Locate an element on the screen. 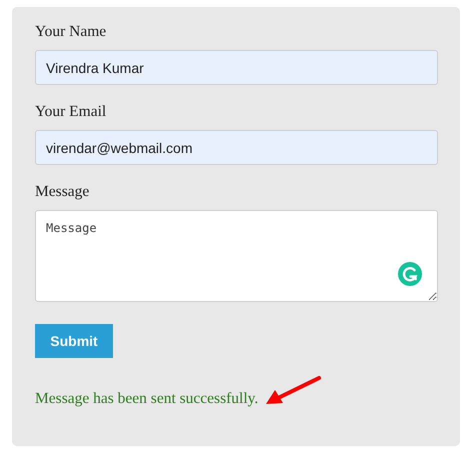 This screenshot has width=474, height=463. field-label: Your Name is located at coordinates (71, 32).